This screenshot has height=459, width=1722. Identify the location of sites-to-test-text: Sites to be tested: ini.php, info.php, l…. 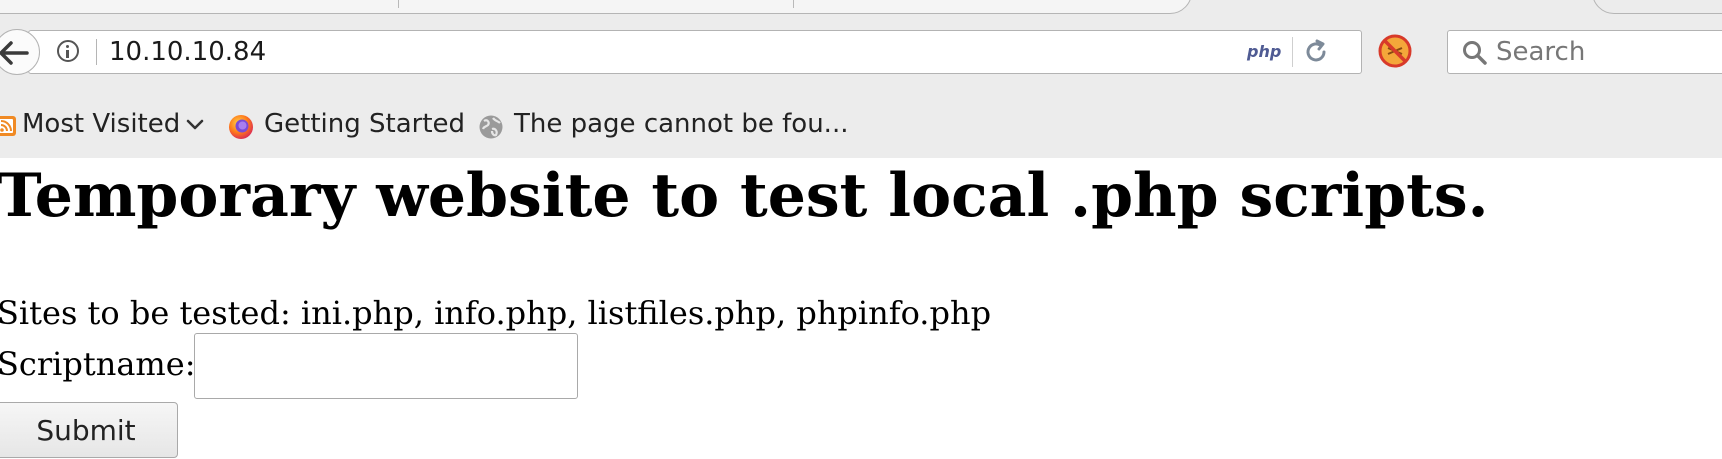
(496, 313).